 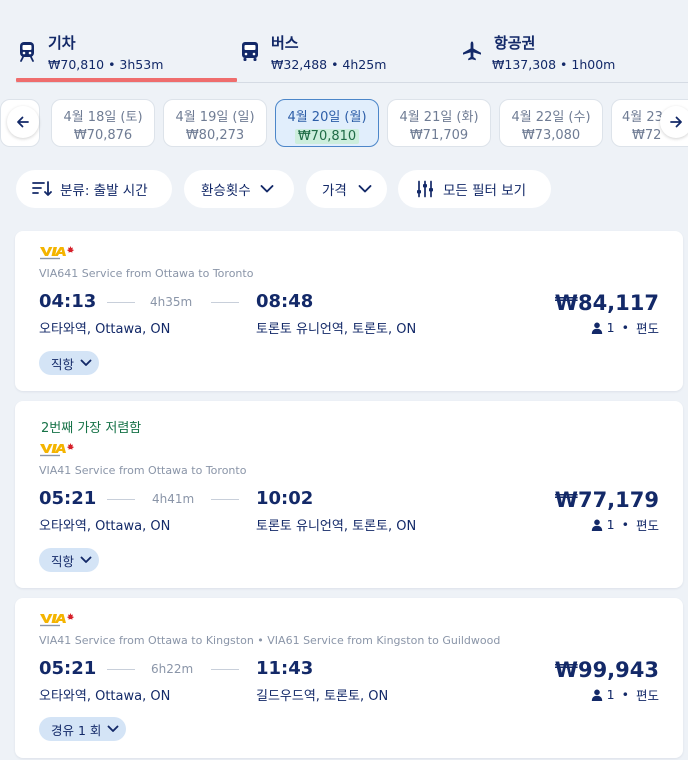 I want to click on departure-time: 04:13, so click(x=68, y=301).